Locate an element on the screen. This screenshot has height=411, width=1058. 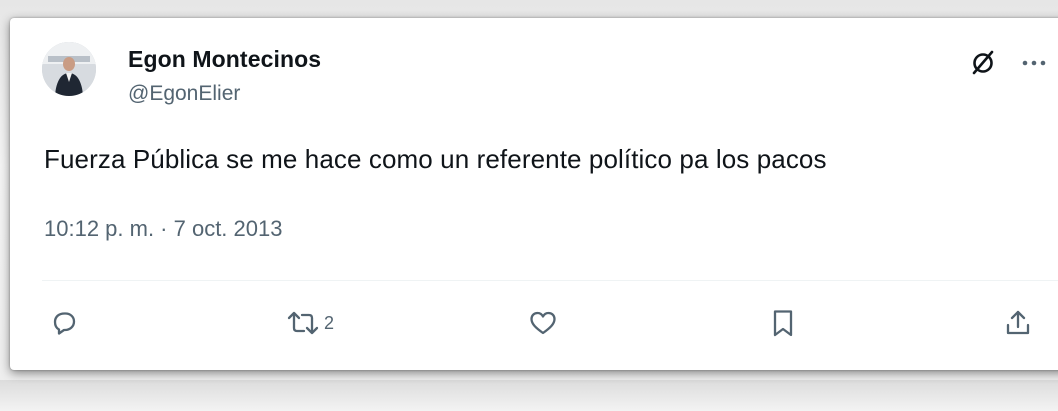
like-icon is located at coordinates (543, 323).